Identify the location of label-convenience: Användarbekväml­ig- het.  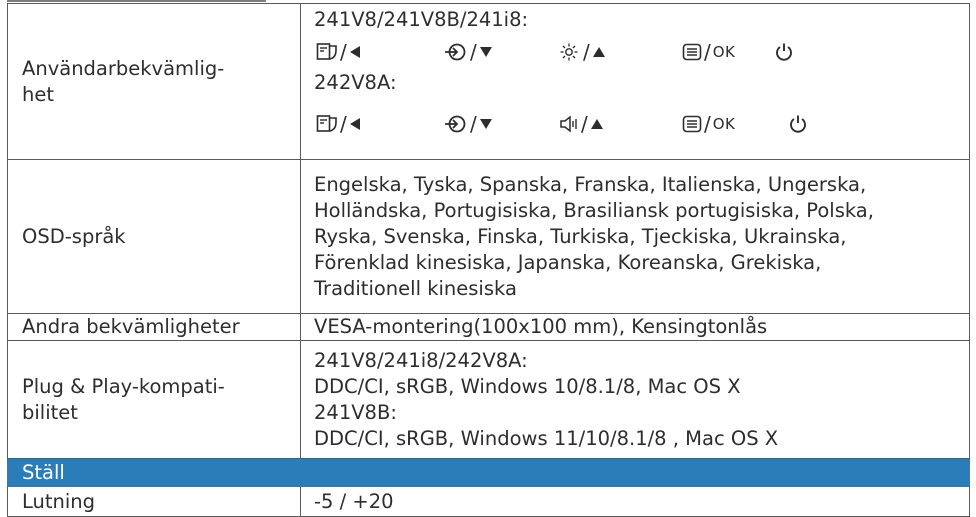
(154, 81).